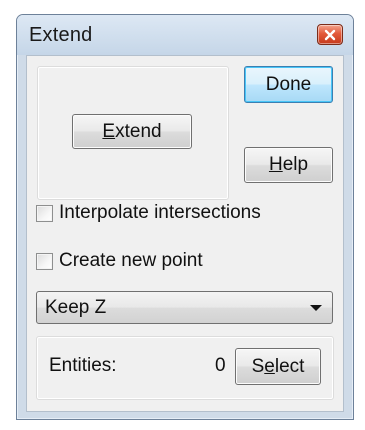 The height and width of the screenshot is (430, 365). What do you see at coordinates (185, 368) in the screenshot?
I see `entities-group: Entities: 0 Se lect` at bounding box center [185, 368].